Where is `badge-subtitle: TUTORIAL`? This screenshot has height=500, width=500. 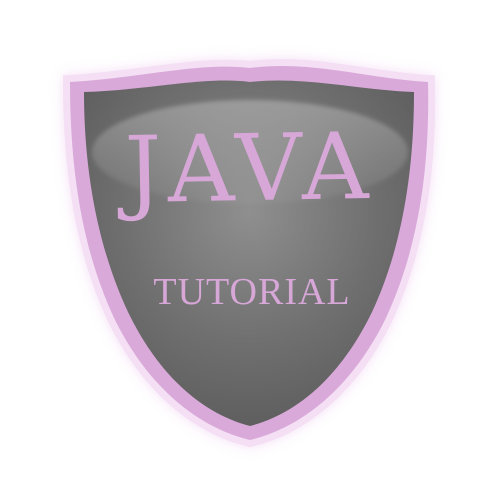
badge-subtitle: TUTORIAL is located at coordinates (251, 292).